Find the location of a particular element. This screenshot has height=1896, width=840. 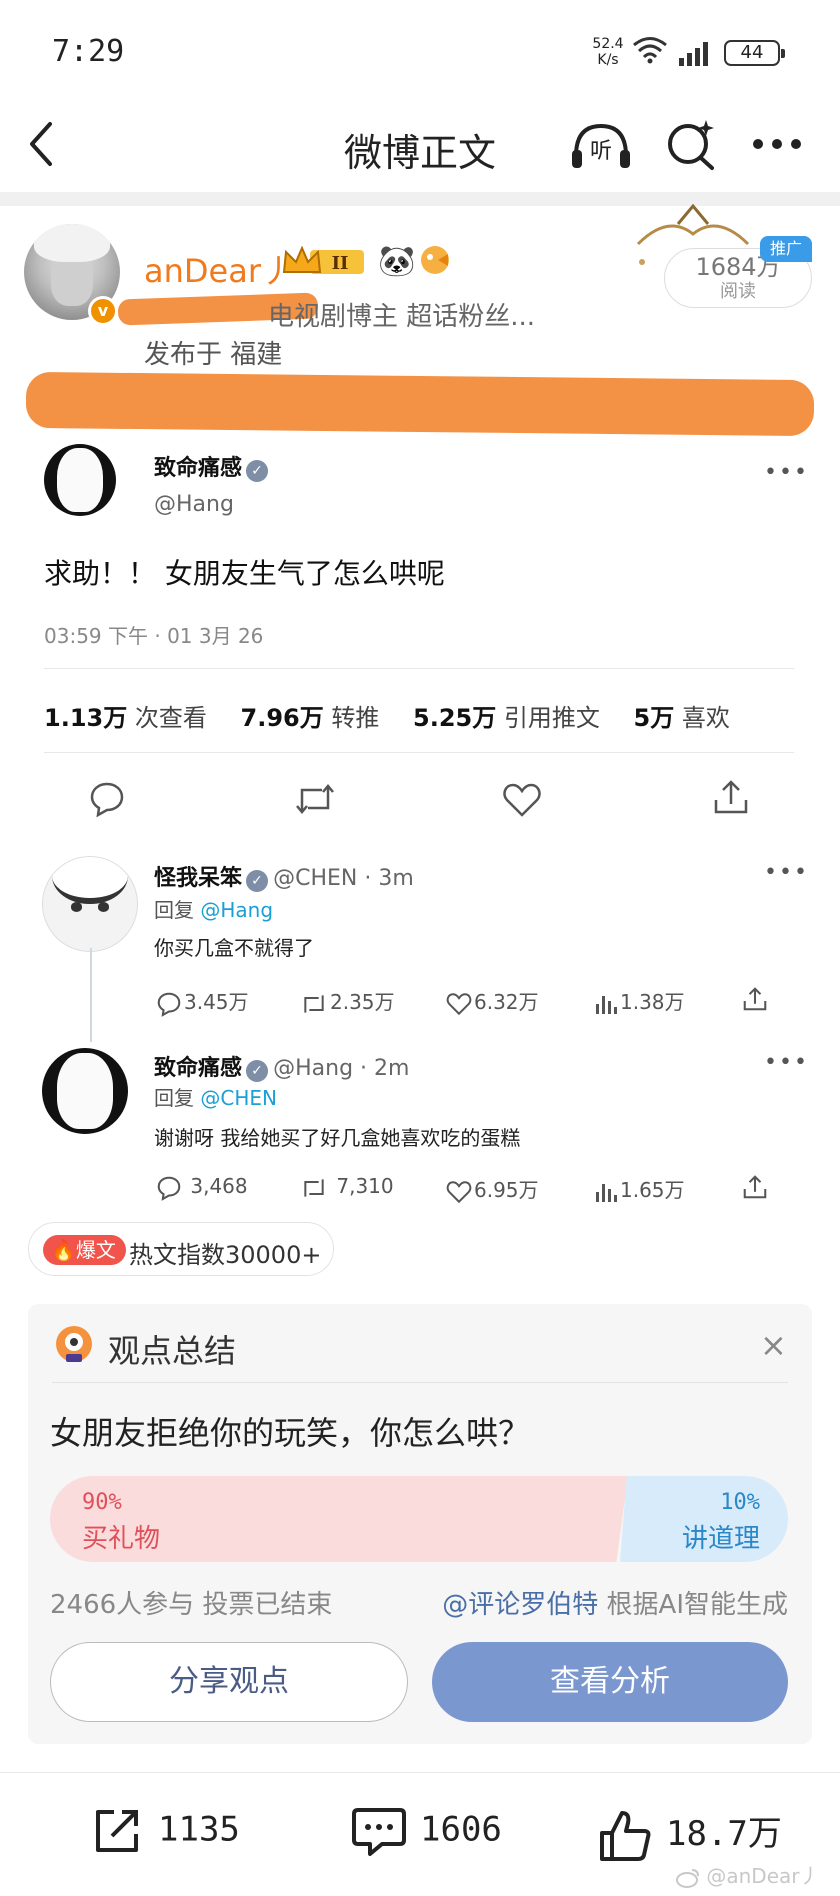

tweet-author-avatar is located at coordinates (80, 480).